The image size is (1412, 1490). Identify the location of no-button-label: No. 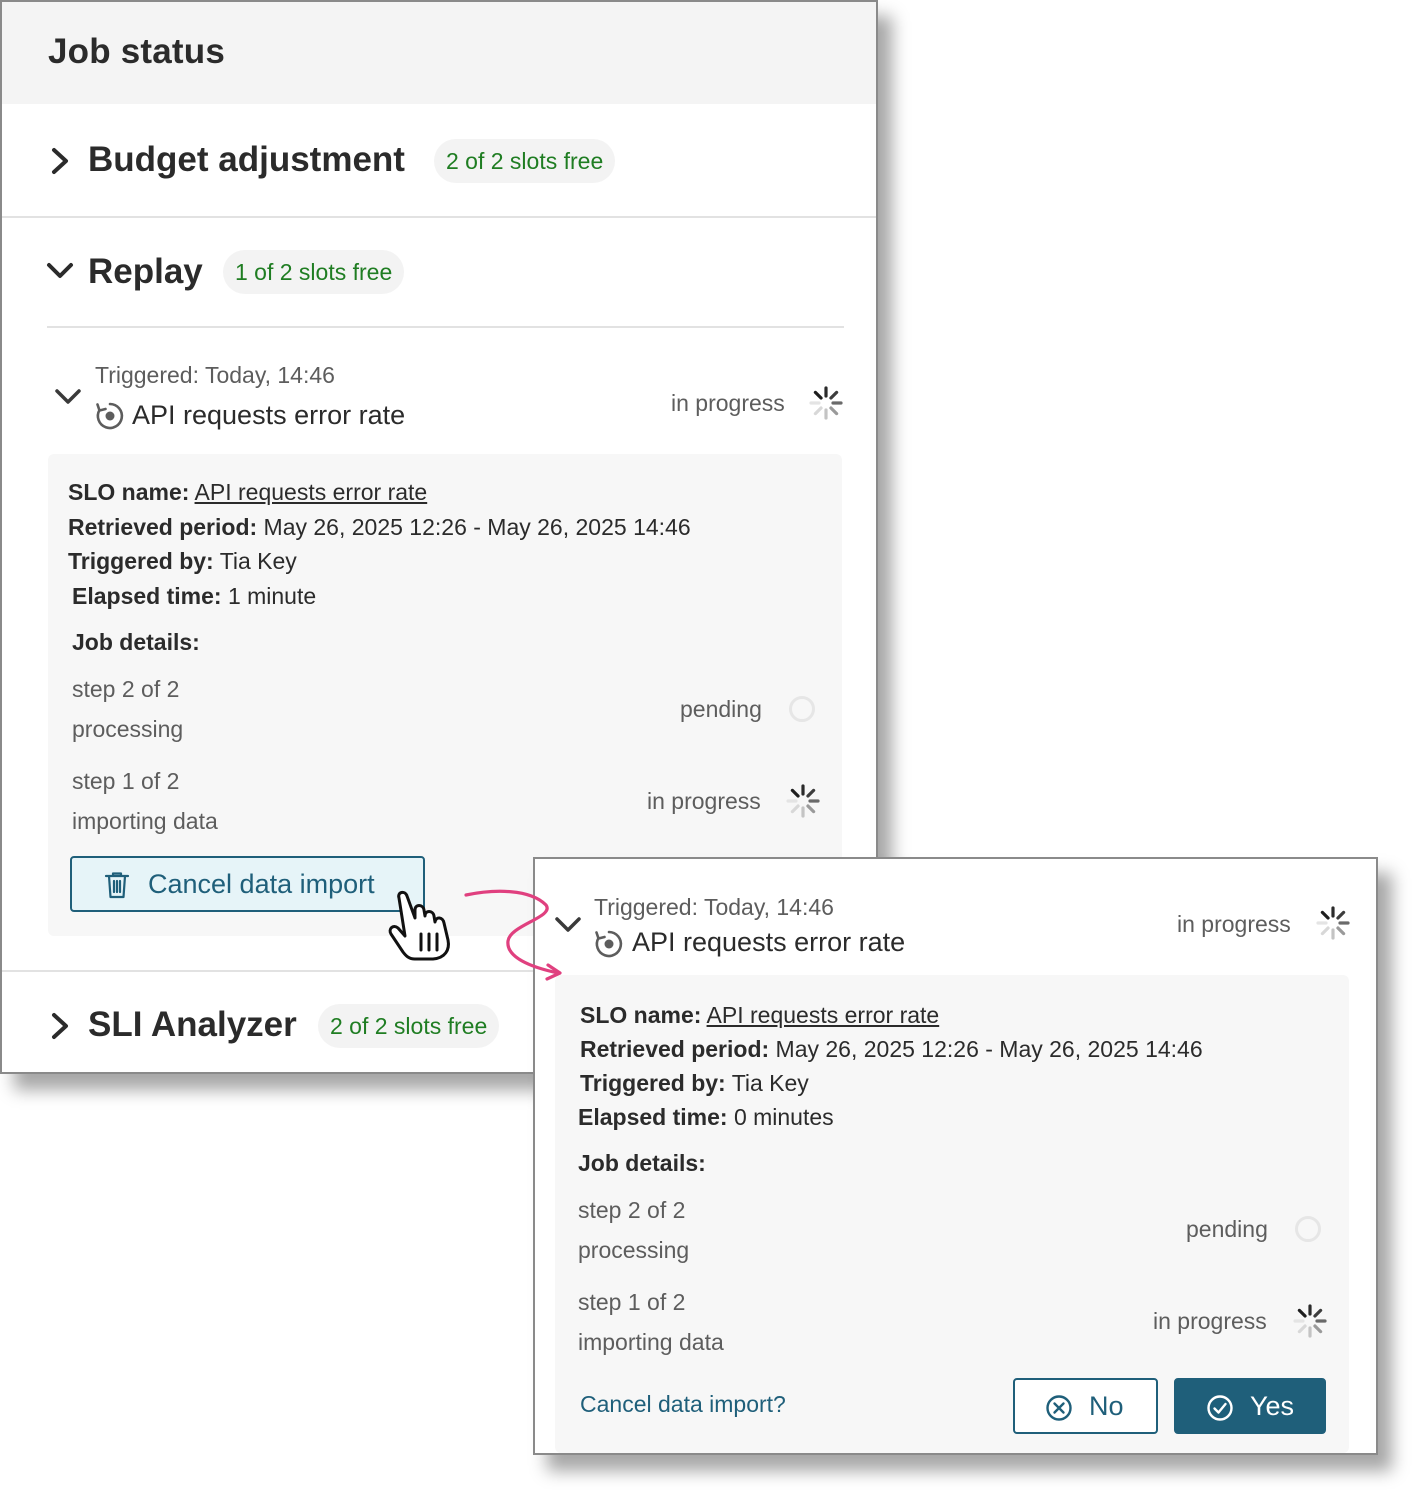
(1106, 1406).